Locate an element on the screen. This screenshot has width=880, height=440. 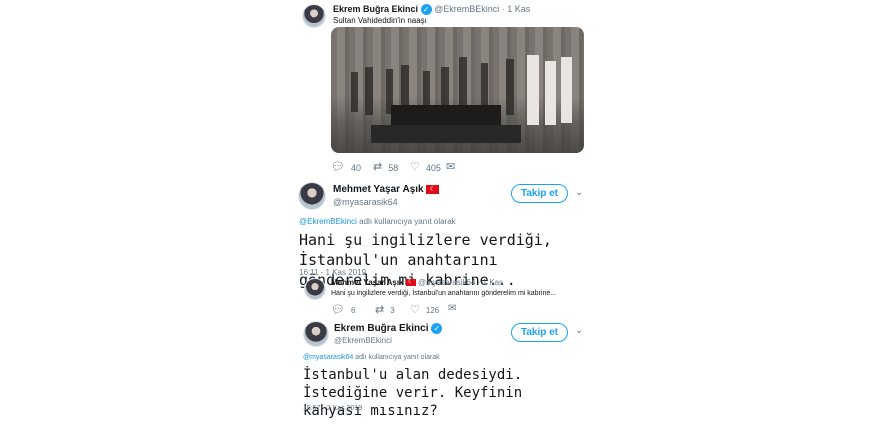
reply-action: 💬︎ 40 is located at coordinates (346, 167).